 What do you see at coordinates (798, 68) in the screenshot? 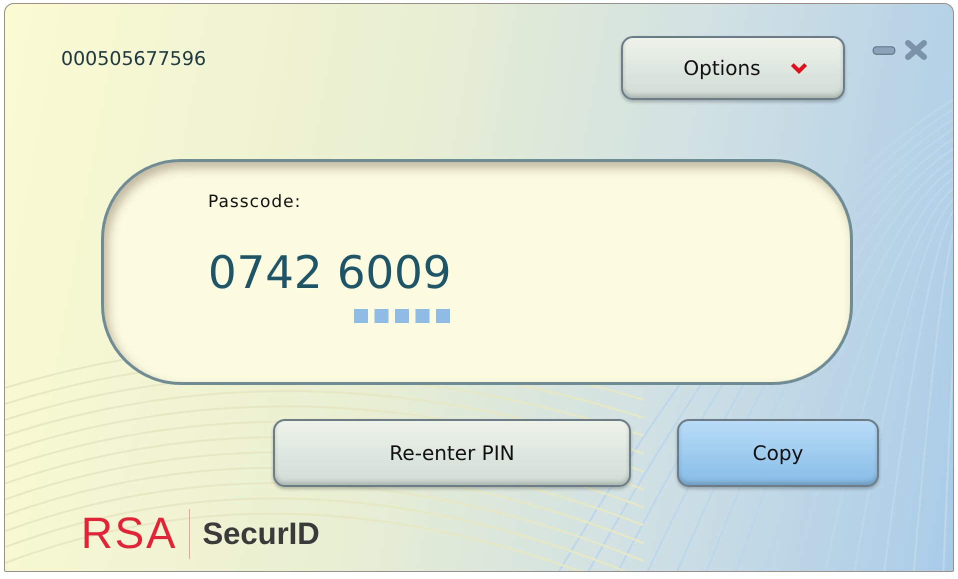
I see `caret-icon` at bounding box center [798, 68].